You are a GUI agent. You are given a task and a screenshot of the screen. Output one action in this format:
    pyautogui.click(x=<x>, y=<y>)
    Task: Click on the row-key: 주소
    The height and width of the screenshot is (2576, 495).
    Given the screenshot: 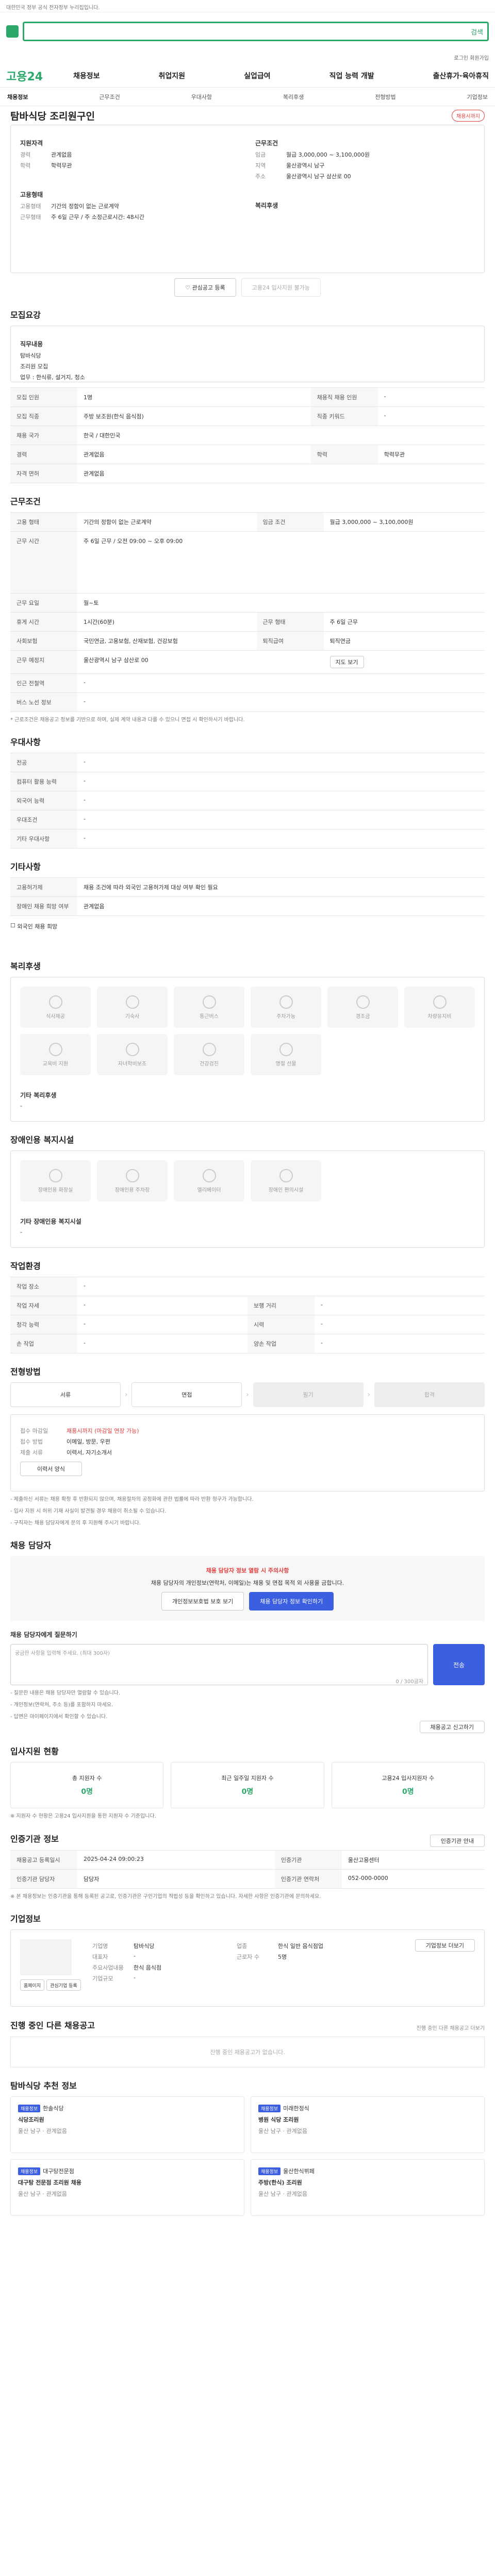 What is the action you would take?
    pyautogui.click(x=260, y=176)
    